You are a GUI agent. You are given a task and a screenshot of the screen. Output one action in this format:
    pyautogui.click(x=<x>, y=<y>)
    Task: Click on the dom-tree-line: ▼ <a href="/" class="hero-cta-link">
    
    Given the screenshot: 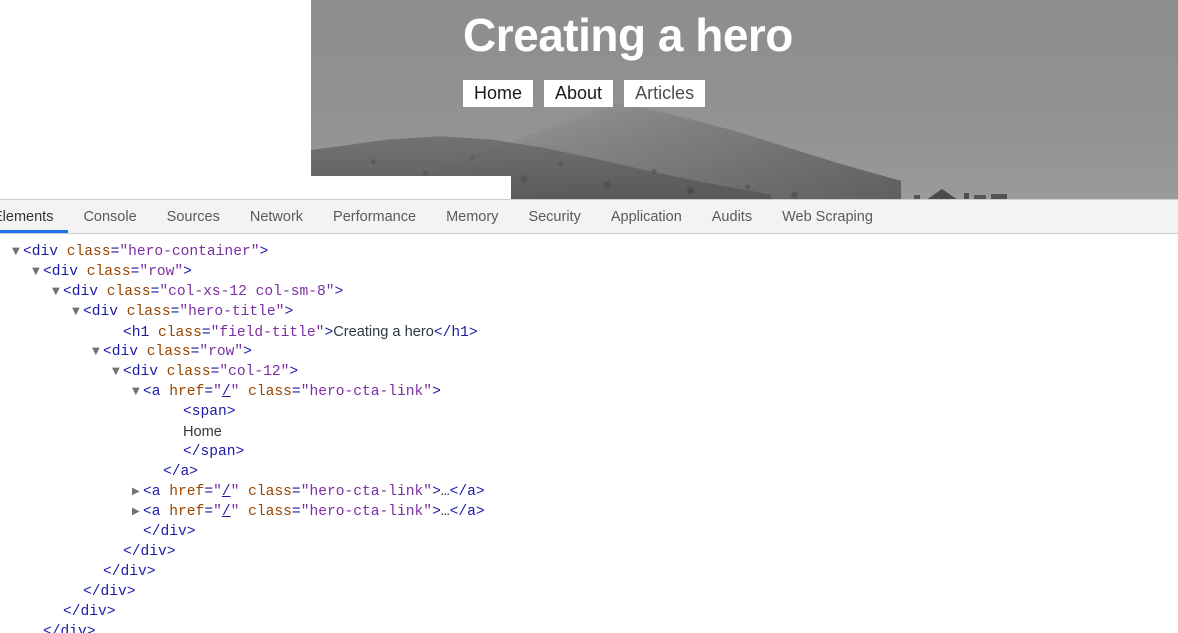 What is the action you would take?
    pyautogui.click(x=589, y=392)
    